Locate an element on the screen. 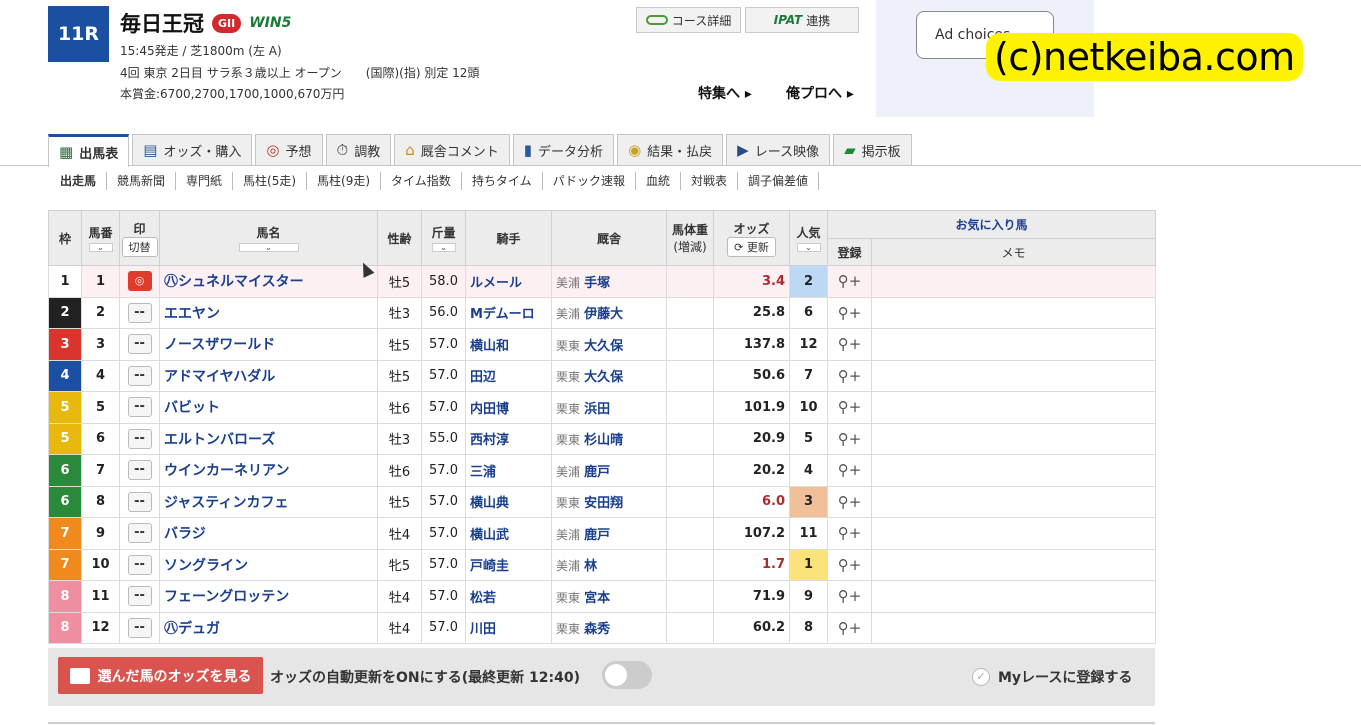 The width and height of the screenshot is (1361, 725). course-detail-button: コース詳細 is located at coordinates (688, 20).